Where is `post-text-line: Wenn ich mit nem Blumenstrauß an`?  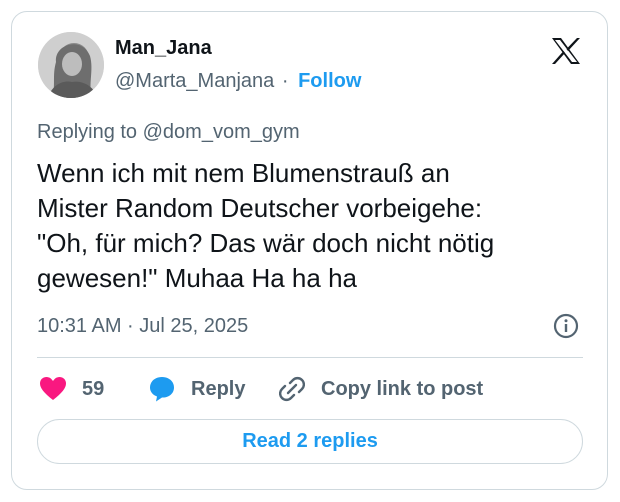 post-text-line: Wenn ich mit nem Blumenstrauß an is located at coordinates (243, 173).